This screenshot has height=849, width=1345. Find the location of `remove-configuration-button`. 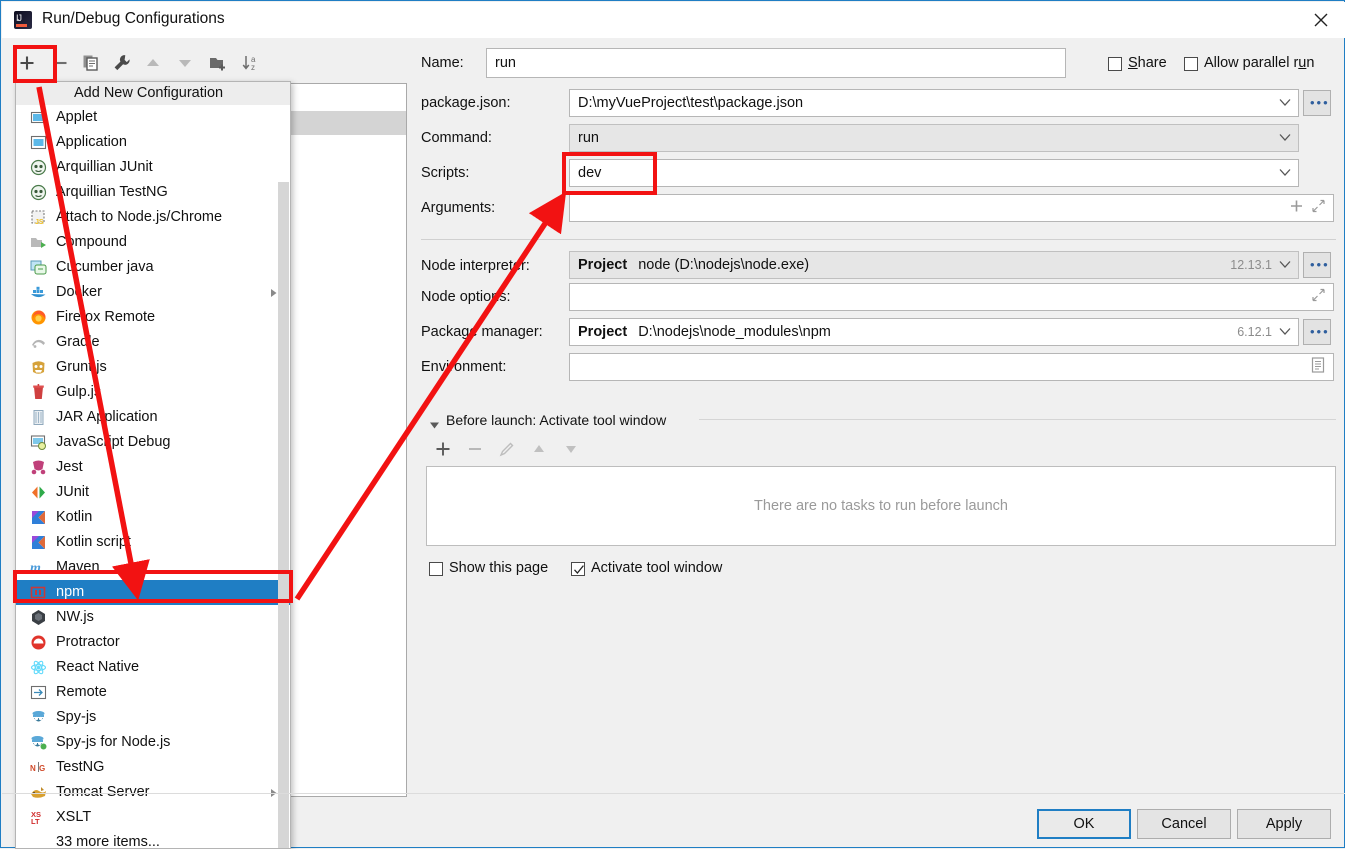

remove-configuration-button is located at coordinates (60, 63).